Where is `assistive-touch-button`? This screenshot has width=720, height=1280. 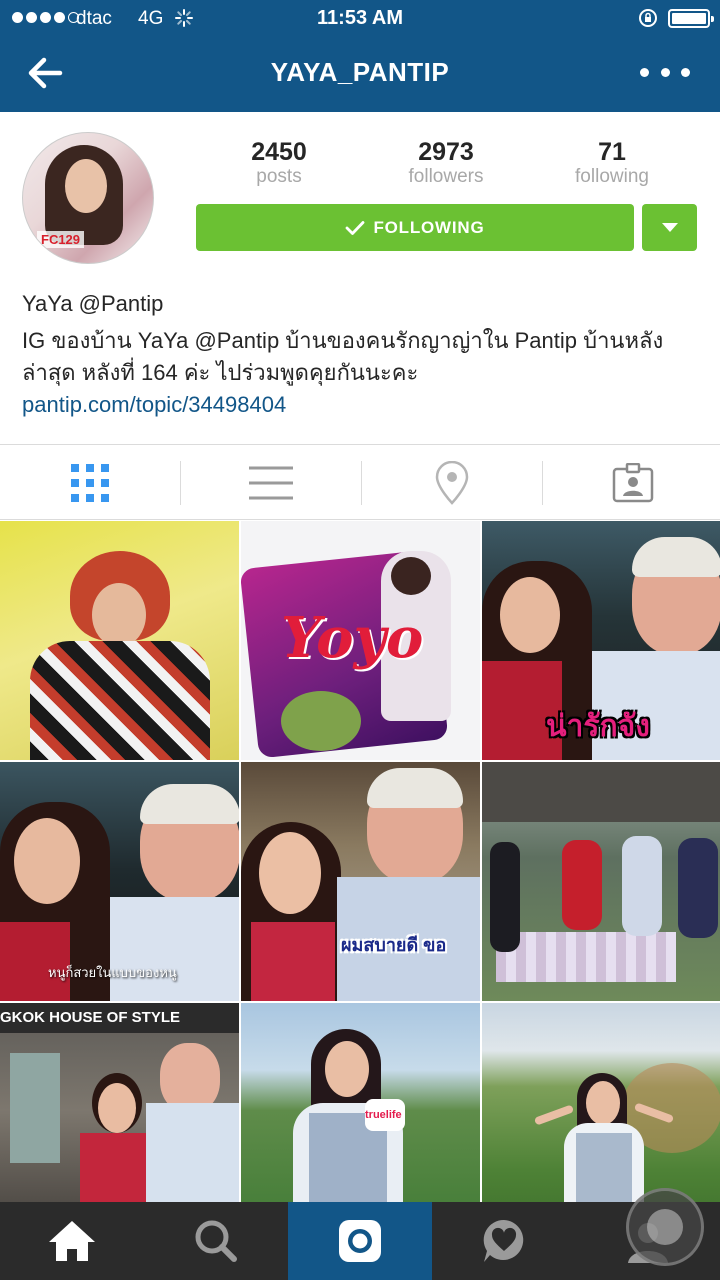 assistive-touch-button is located at coordinates (665, 1227).